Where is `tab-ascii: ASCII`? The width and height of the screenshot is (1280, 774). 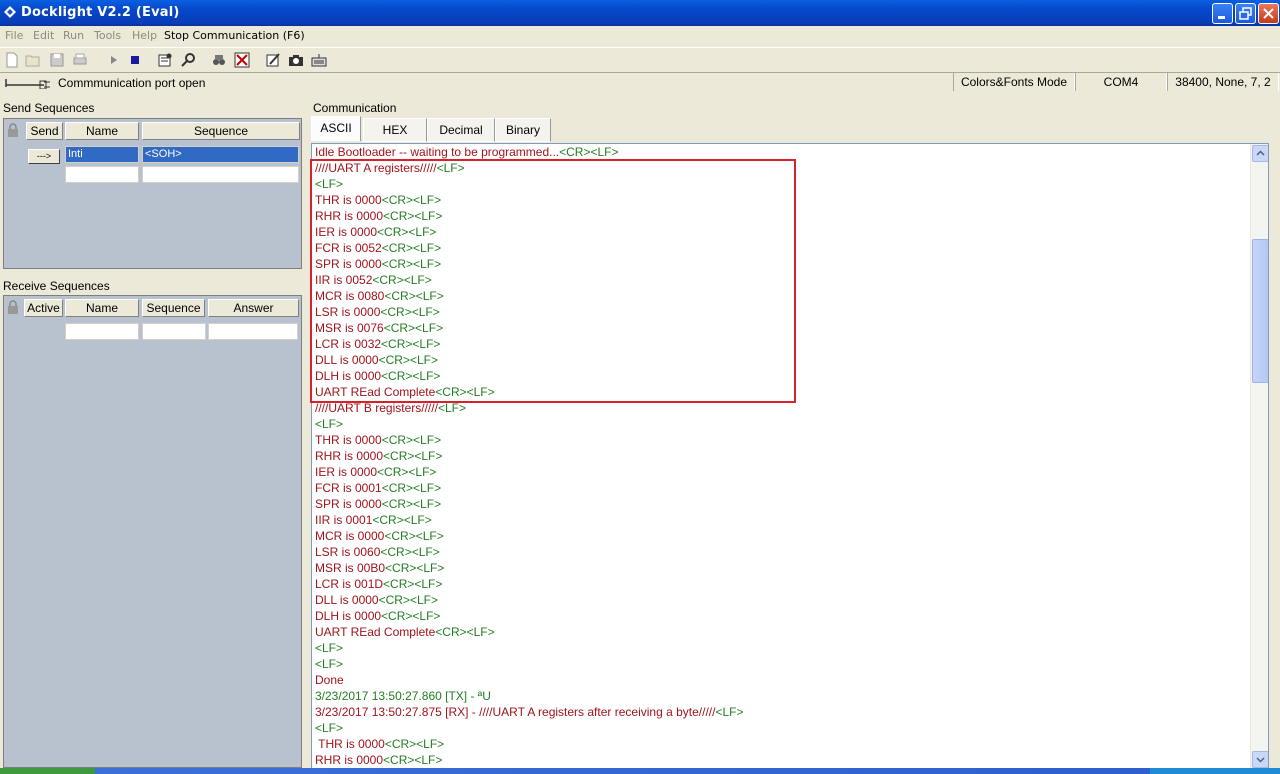 tab-ascii: ASCII is located at coordinates (336, 128).